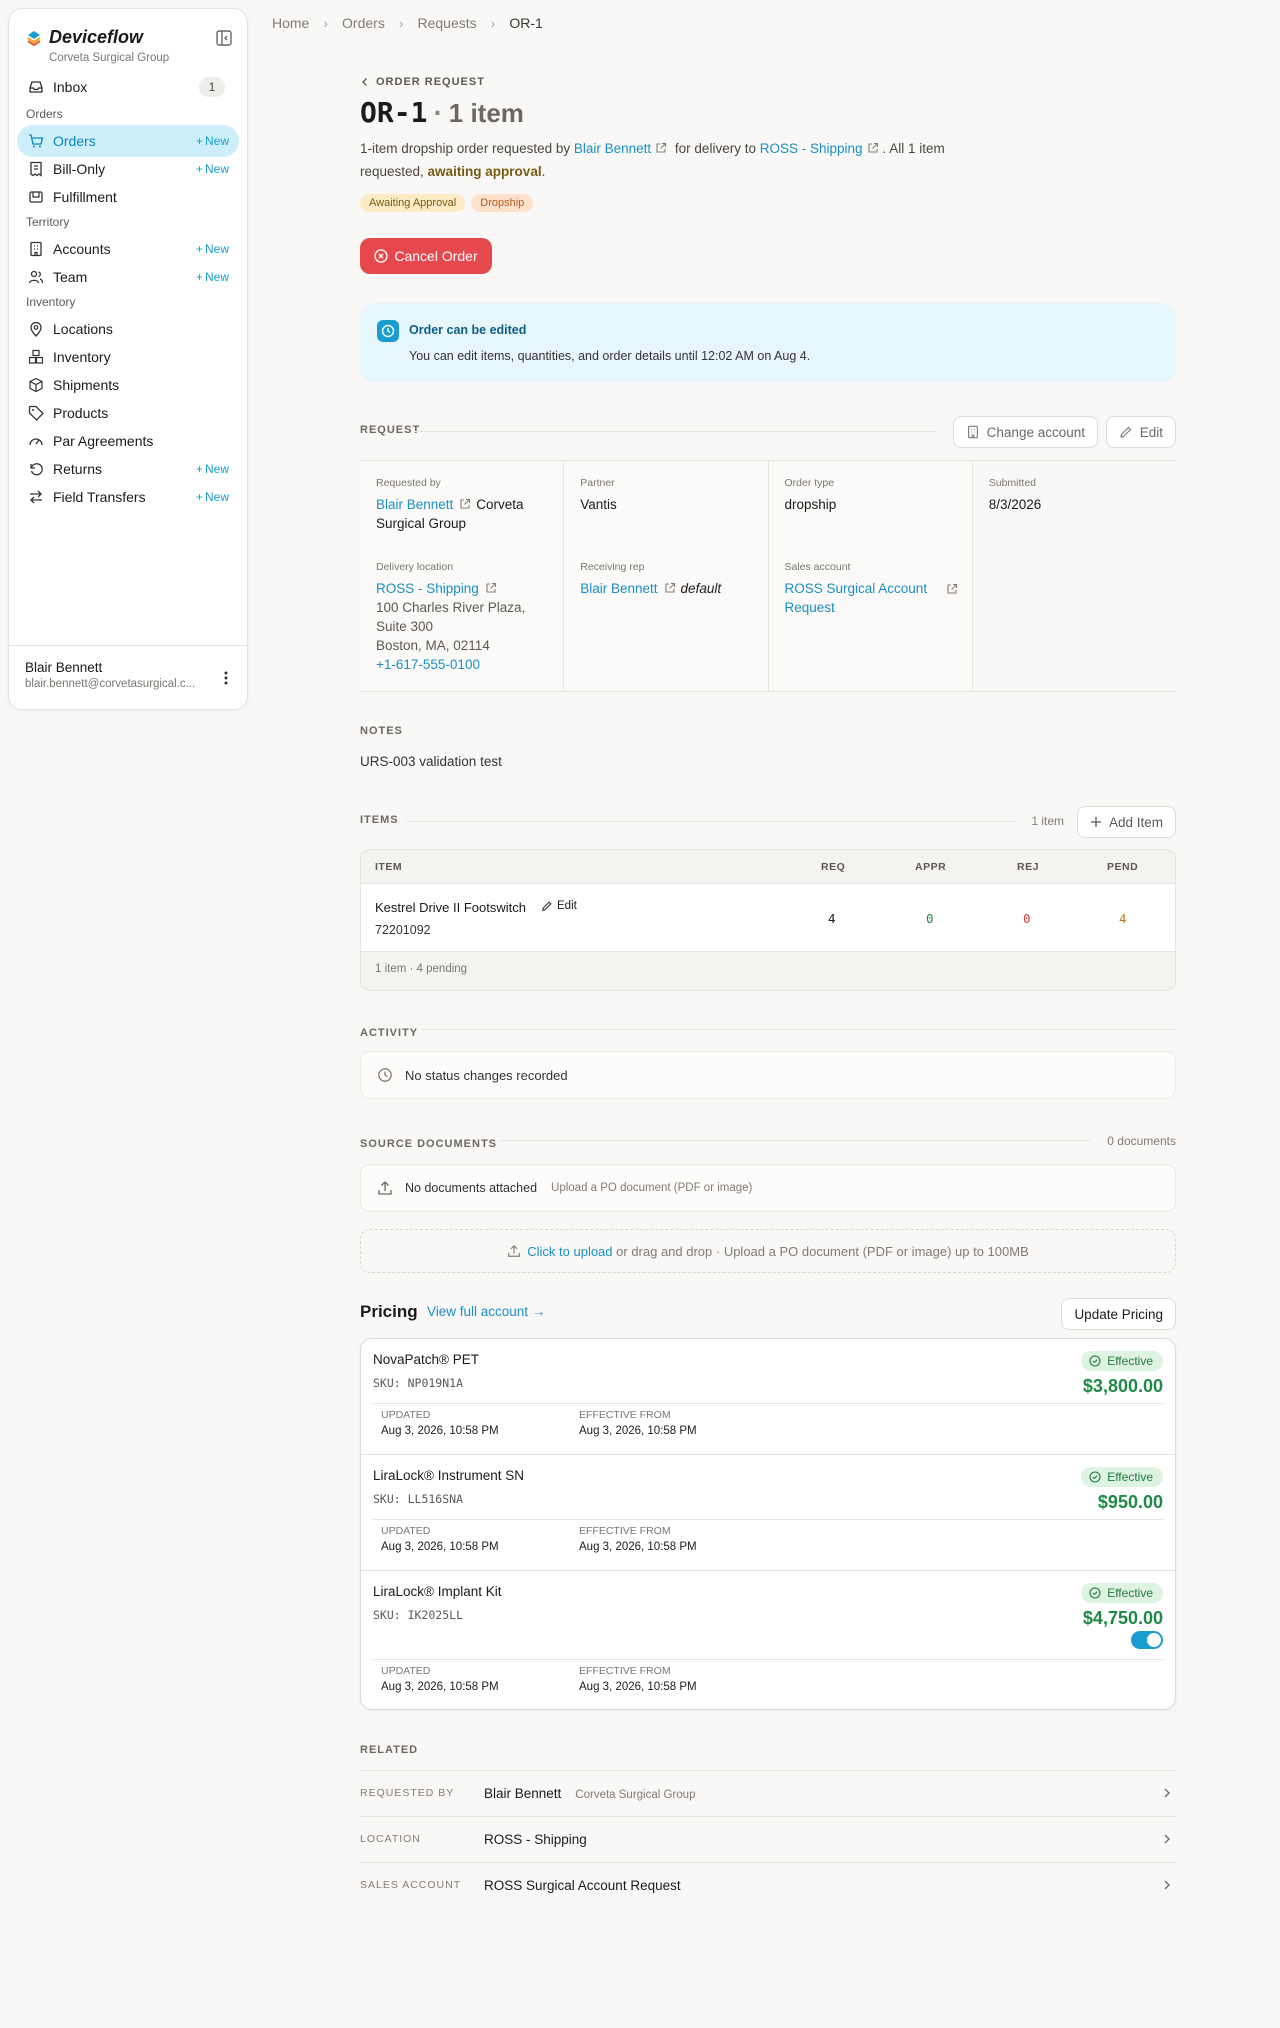 This screenshot has height=2028, width=1280. Describe the element at coordinates (1140, 432) in the screenshot. I see `edit-request-button: Edit` at that location.